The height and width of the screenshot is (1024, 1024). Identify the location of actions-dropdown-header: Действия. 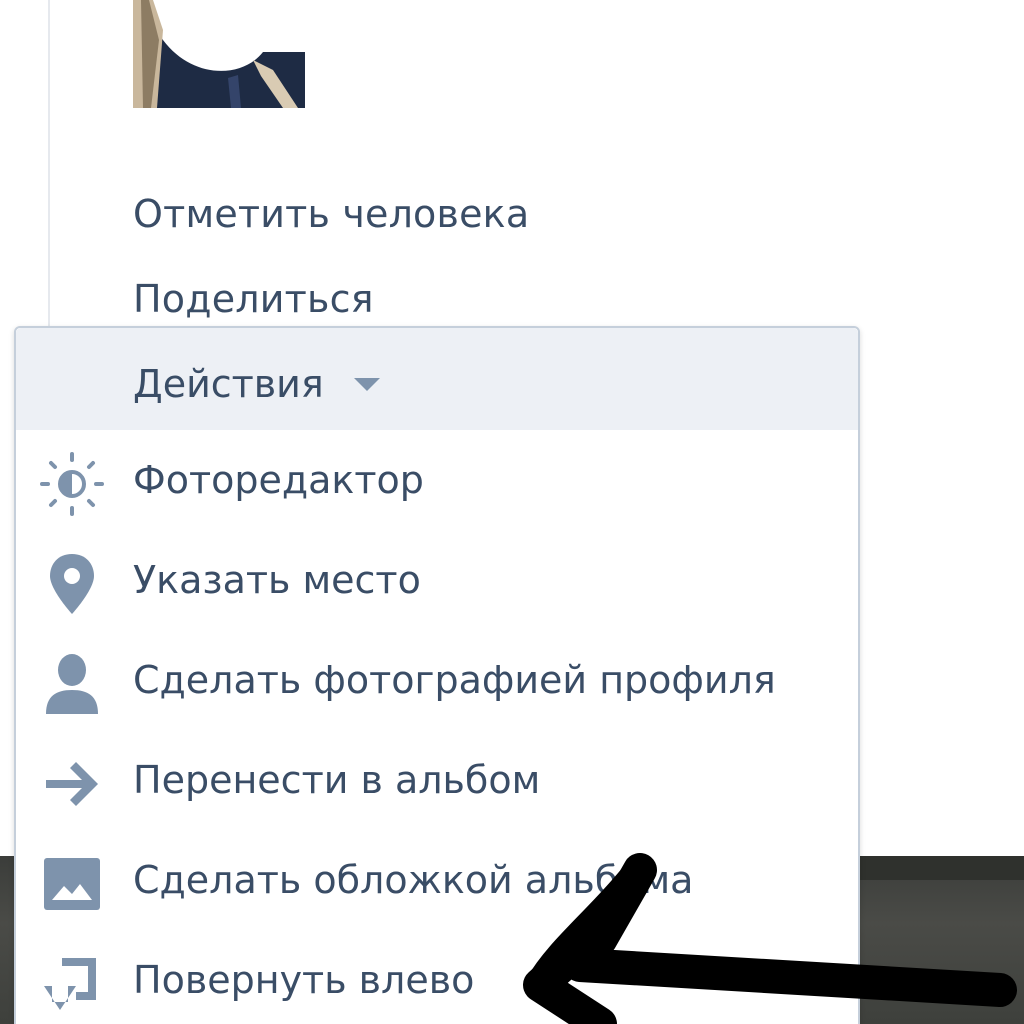
(437, 379).